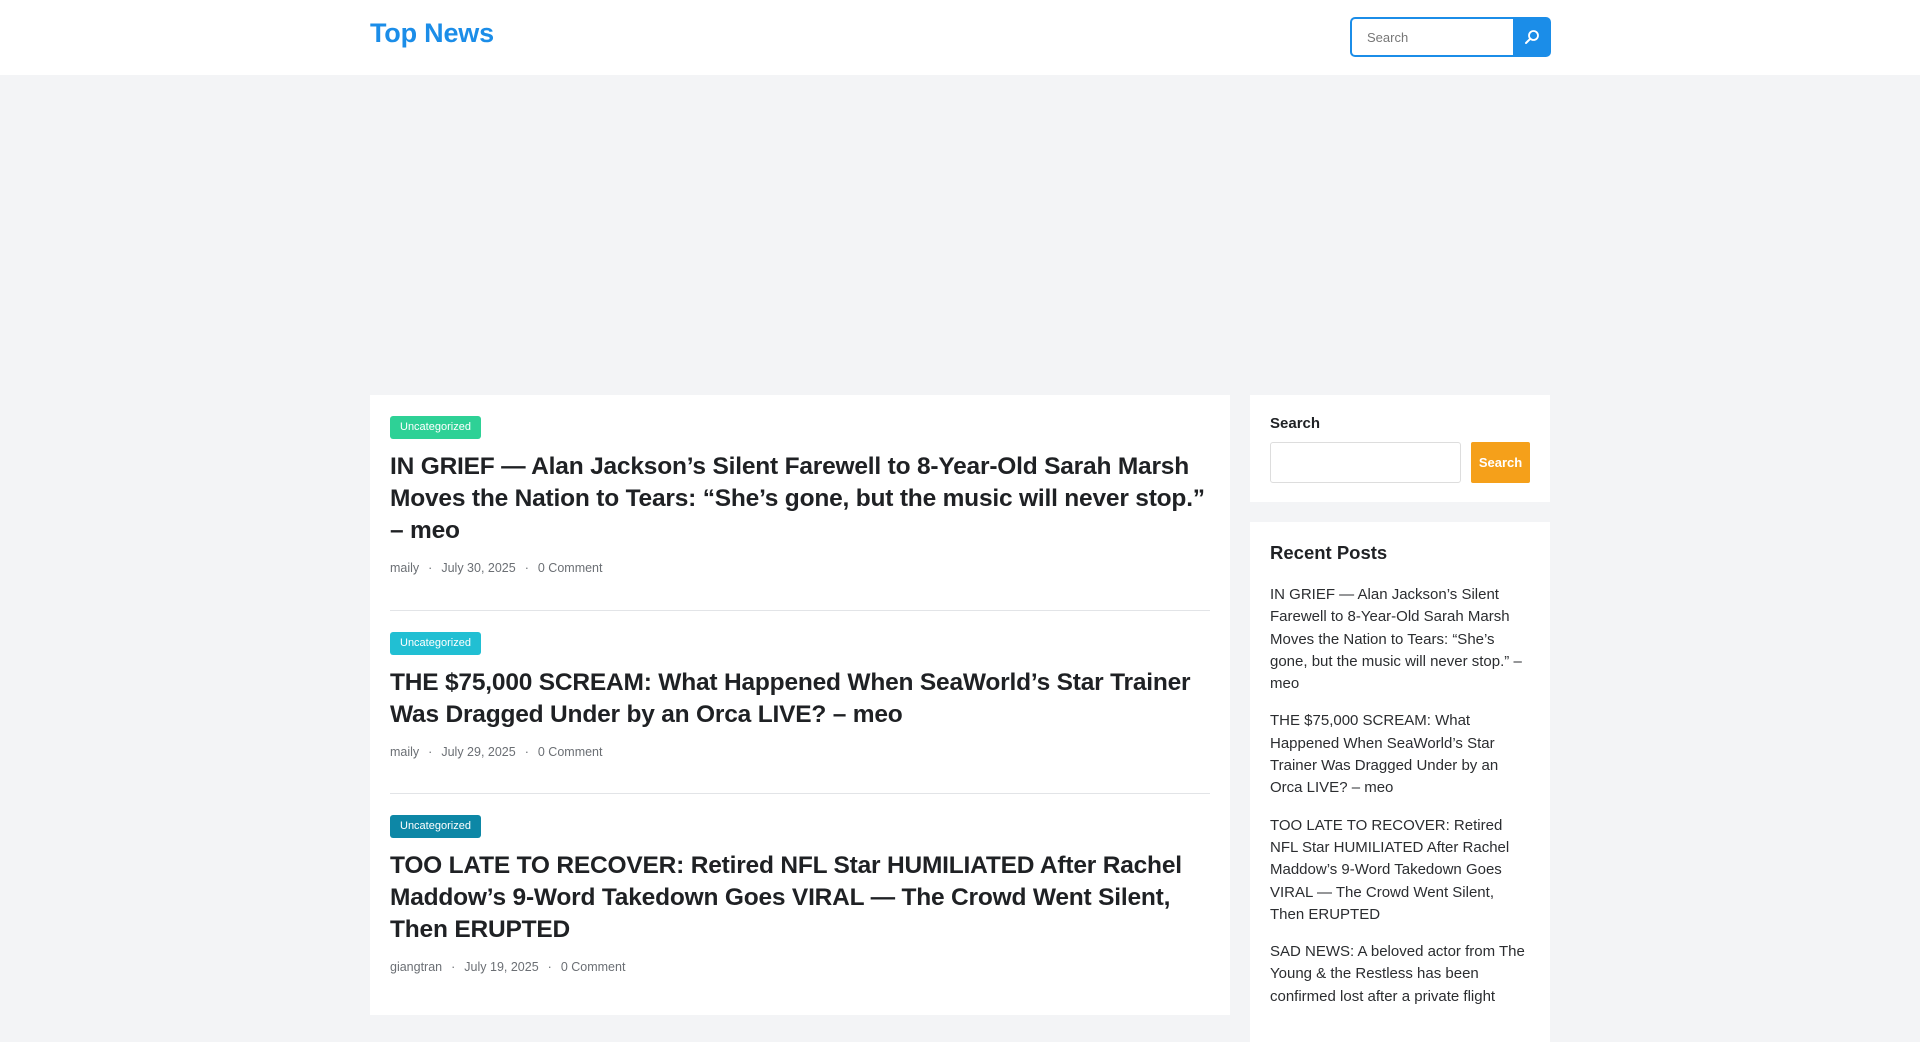 The width and height of the screenshot is (1920, 1042). What do you see at coordinates (1295, 423) in the screenshot?
I see `search-widget-title: Search` at bounding box center [1295, 423].